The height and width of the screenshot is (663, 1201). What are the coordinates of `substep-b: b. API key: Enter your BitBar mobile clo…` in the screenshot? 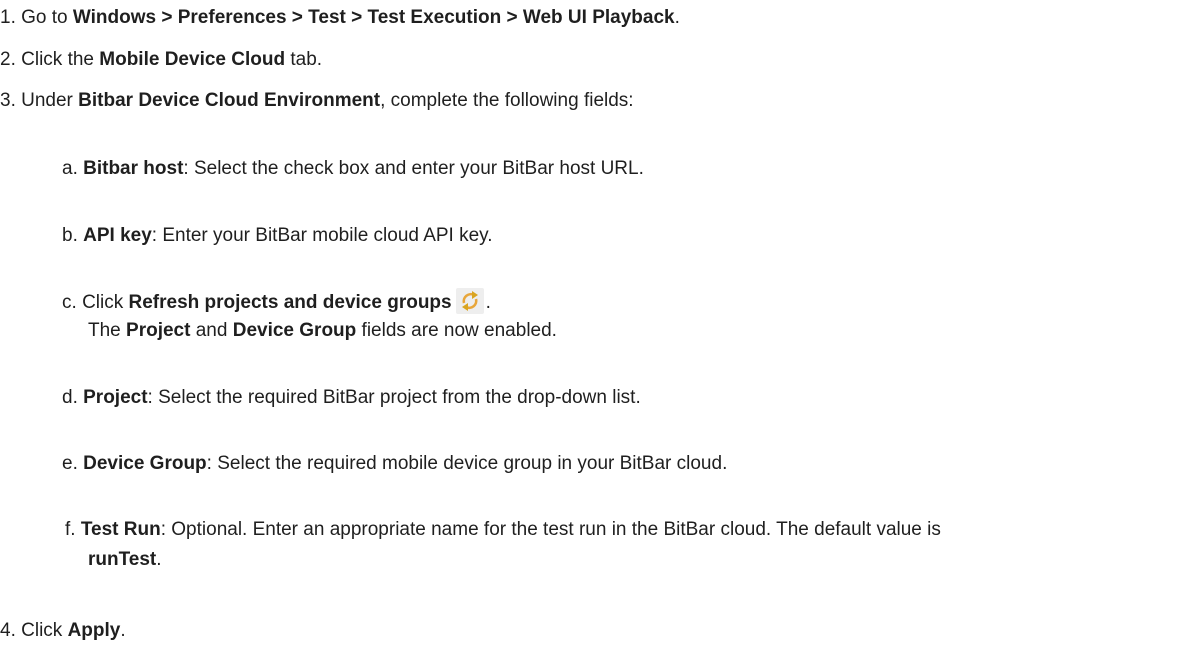 It's located at (277, 236).